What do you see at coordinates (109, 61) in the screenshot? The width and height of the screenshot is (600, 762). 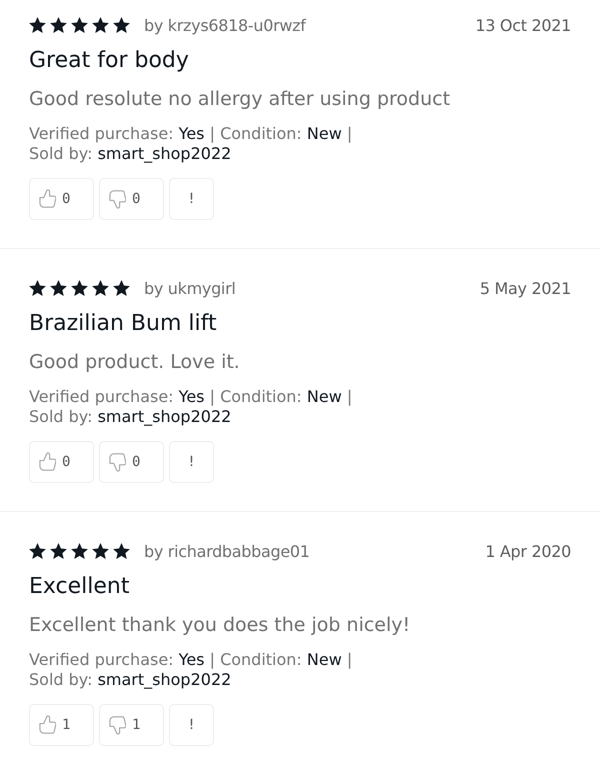 I see `review-title: Great for body` at bounding box center [109, 61].